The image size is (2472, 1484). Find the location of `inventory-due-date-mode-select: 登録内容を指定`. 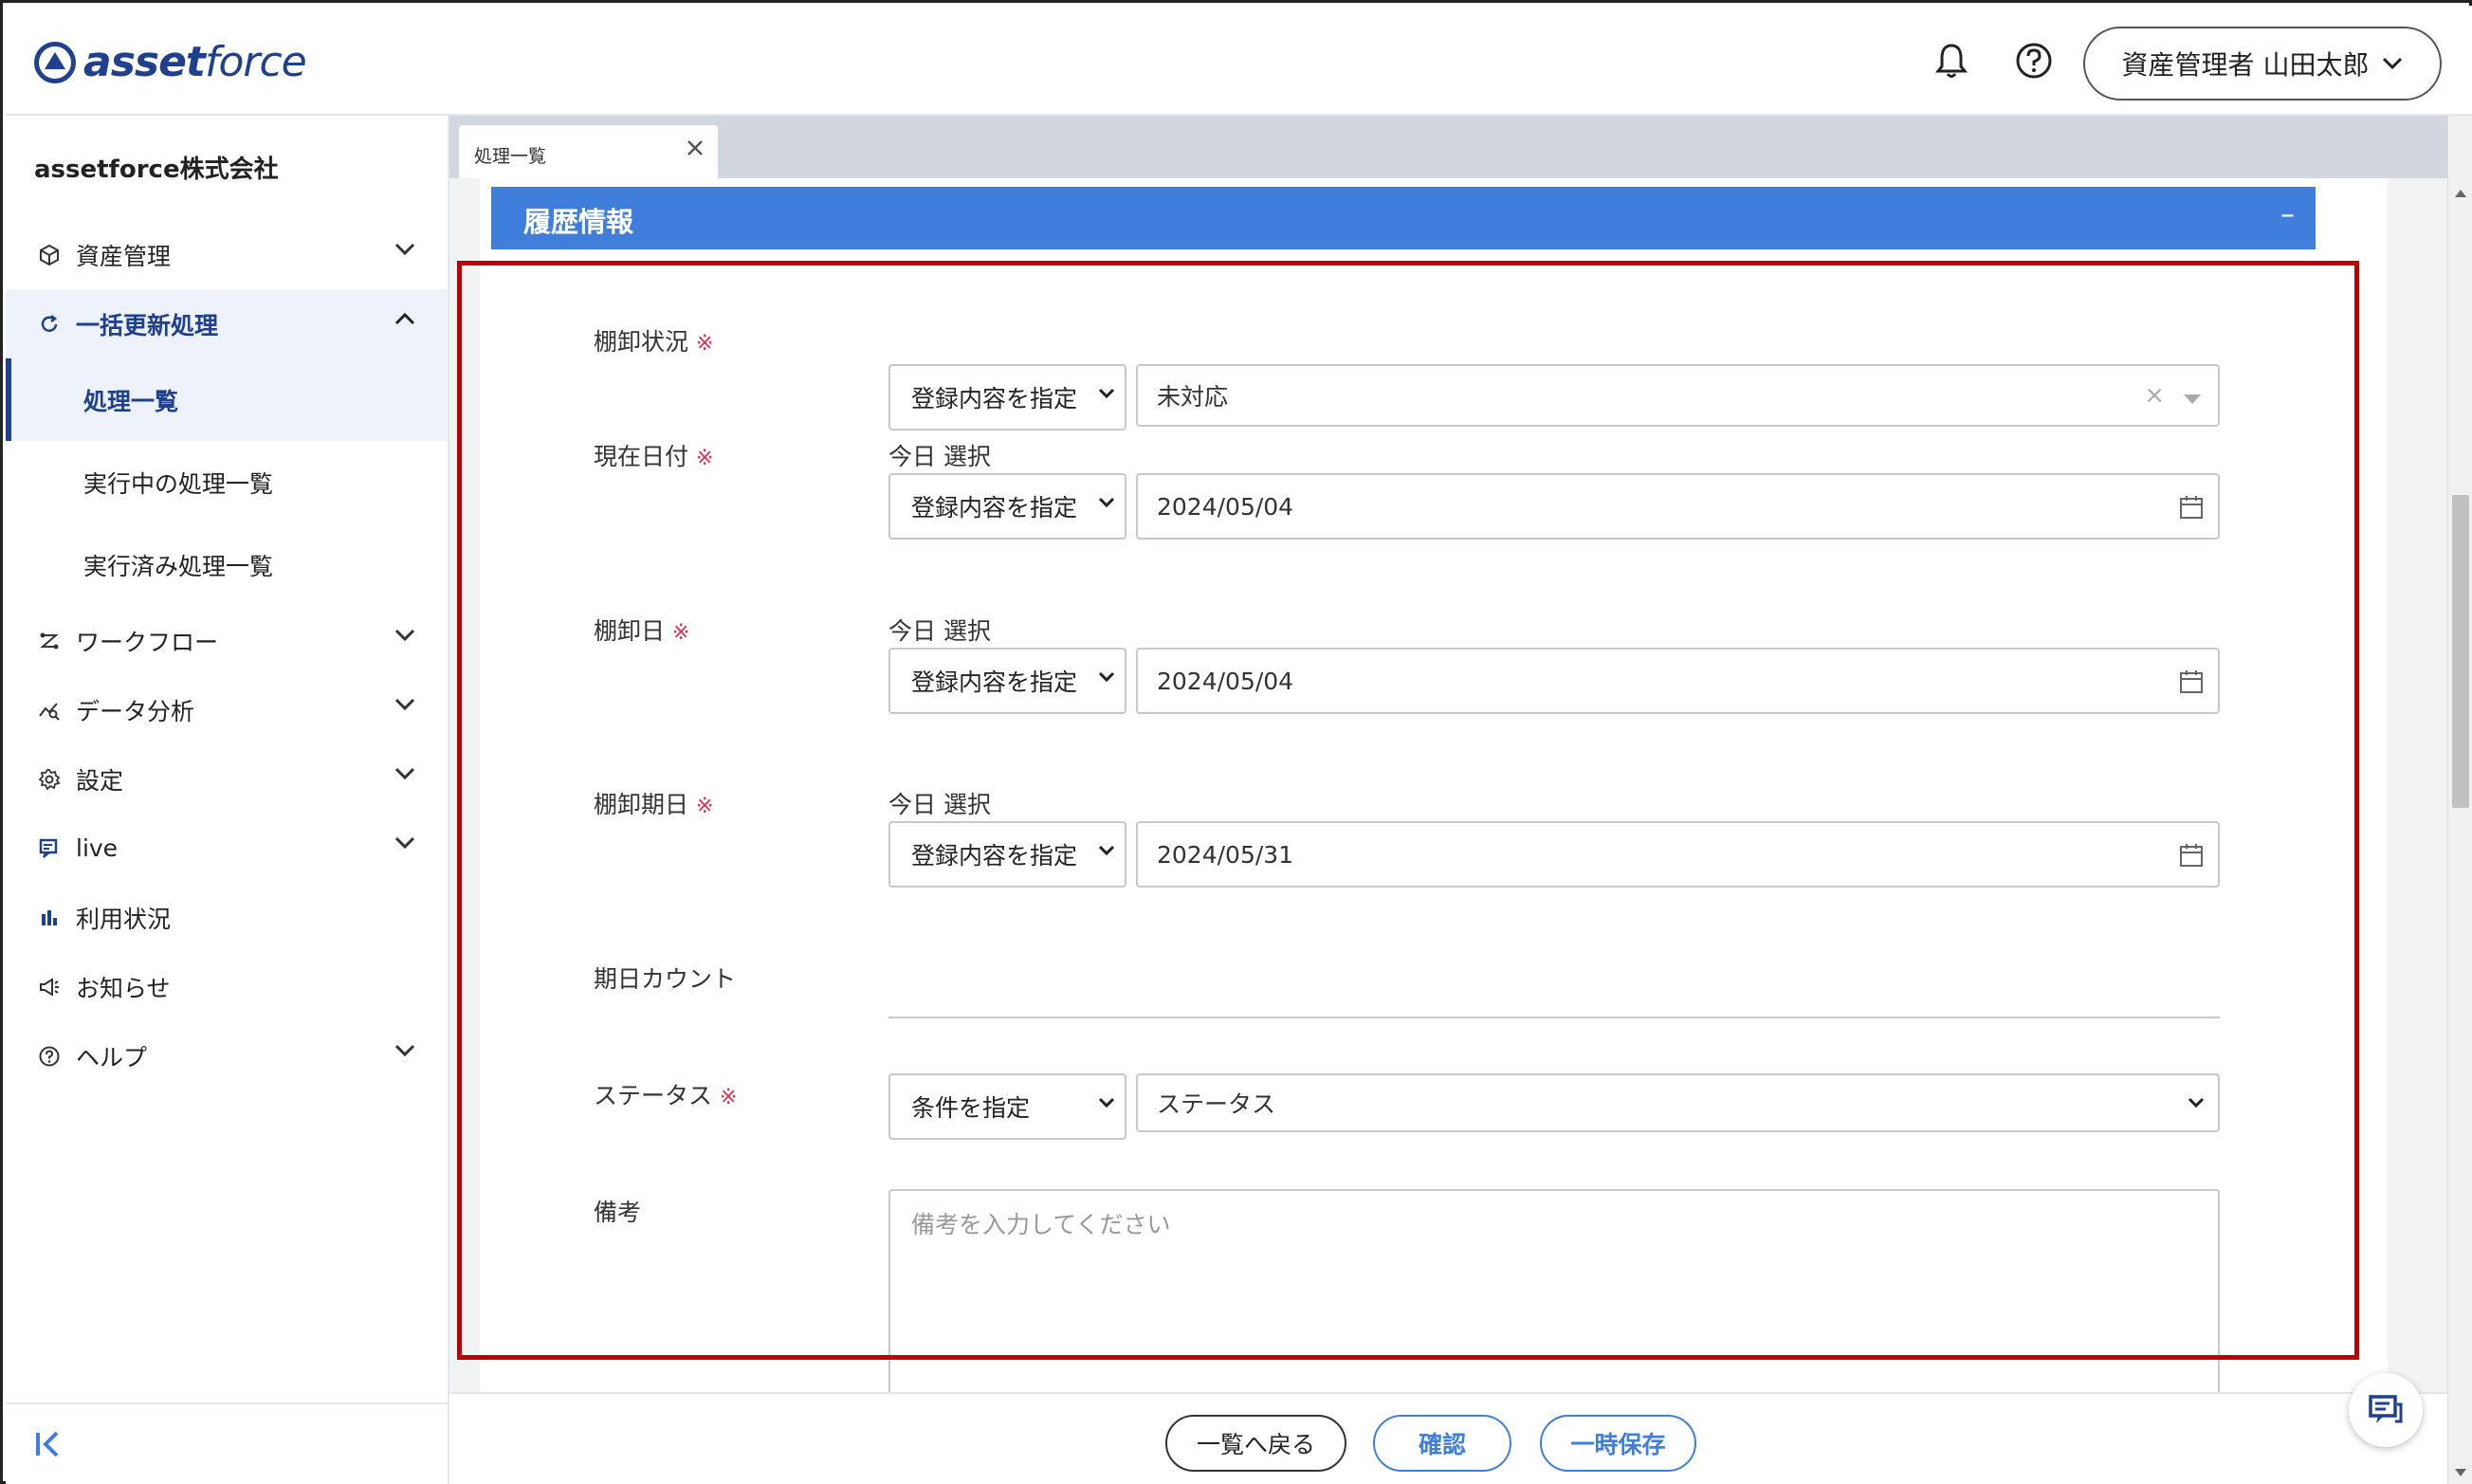

inventory-due-date-mode-select: 登録内容を指定 is located at coordinates (1007, 854).